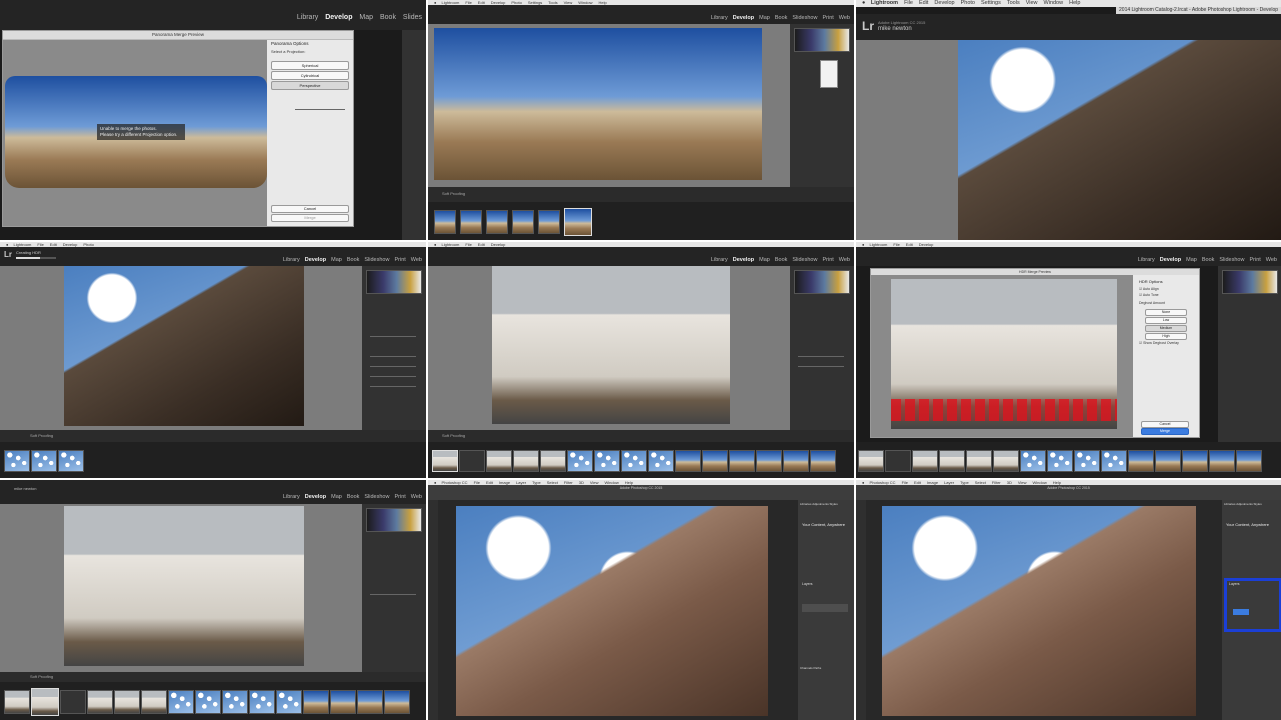  What do you see at coordinates (863, 3) in the screenshot?
I see `apple-icon: ●` at bounding box center [863, 3].